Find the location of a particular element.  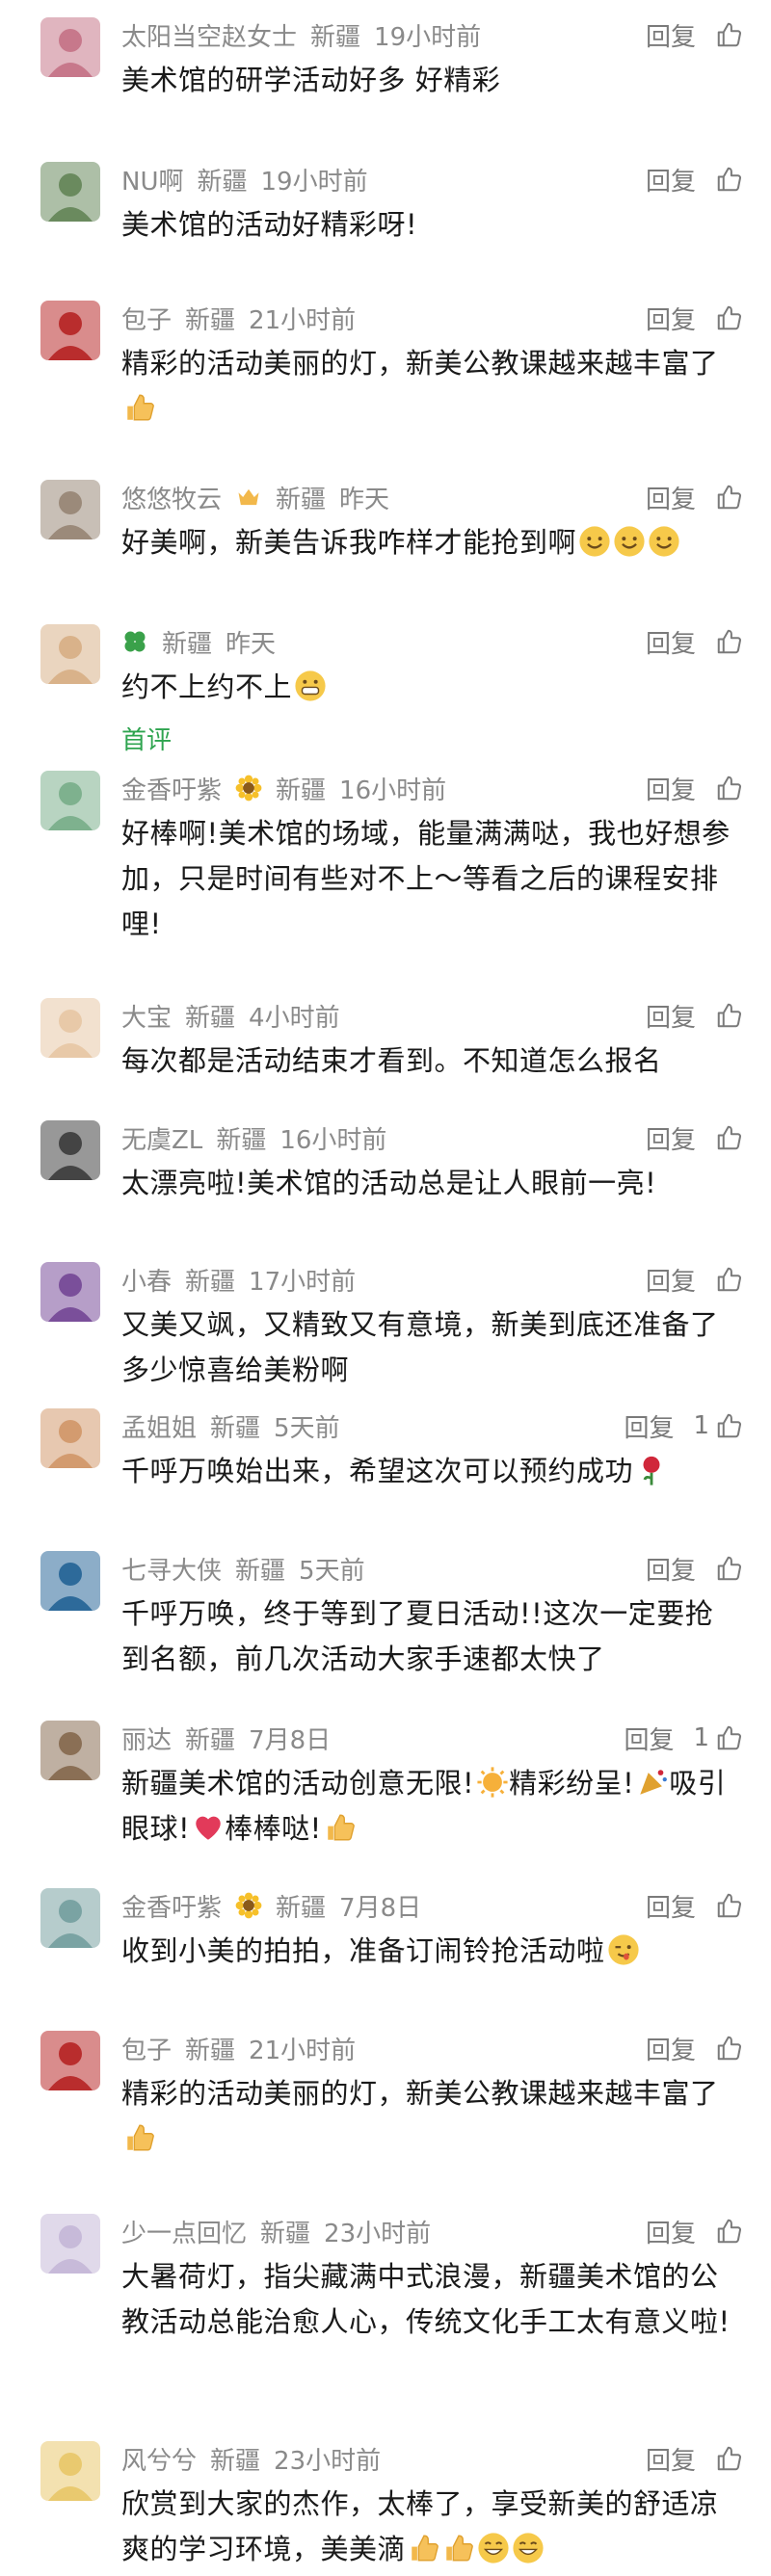

comment-time: 7月8日 is located at coordinates (380, 1908).